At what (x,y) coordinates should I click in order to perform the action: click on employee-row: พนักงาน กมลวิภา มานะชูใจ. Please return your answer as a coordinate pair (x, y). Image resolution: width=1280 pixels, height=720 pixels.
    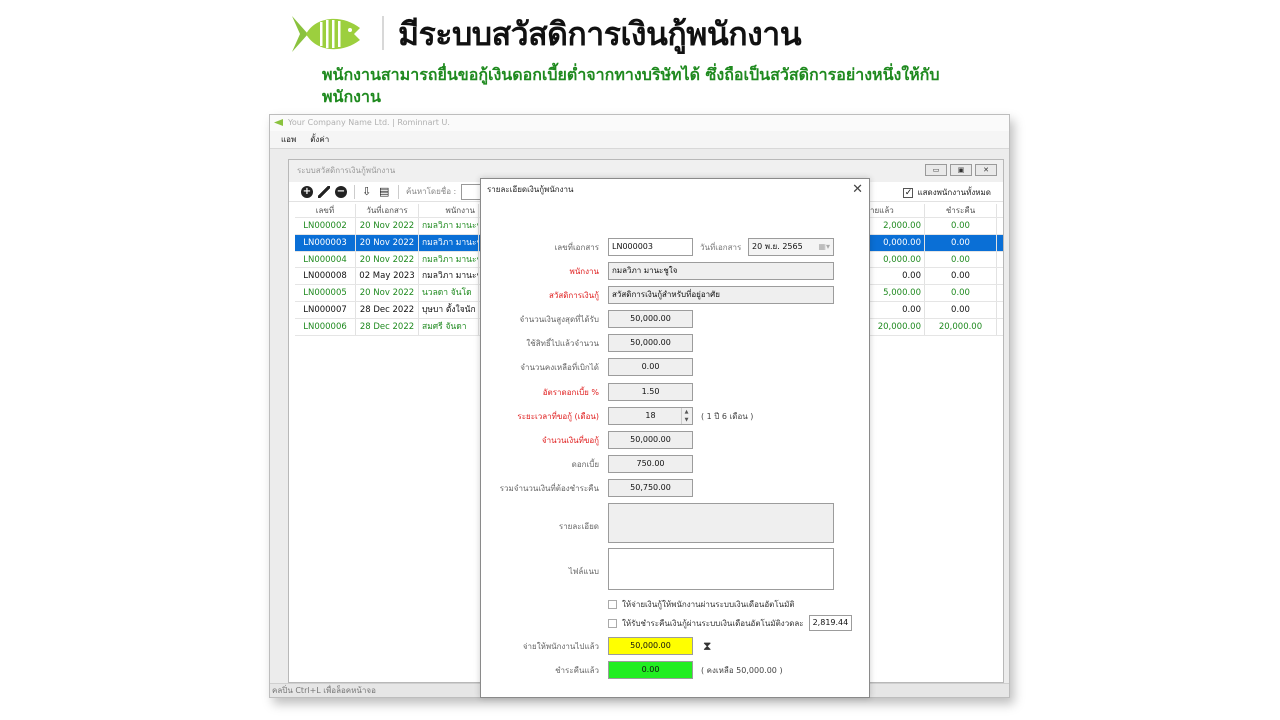
    Looking at the image, I should click on (675, 271).